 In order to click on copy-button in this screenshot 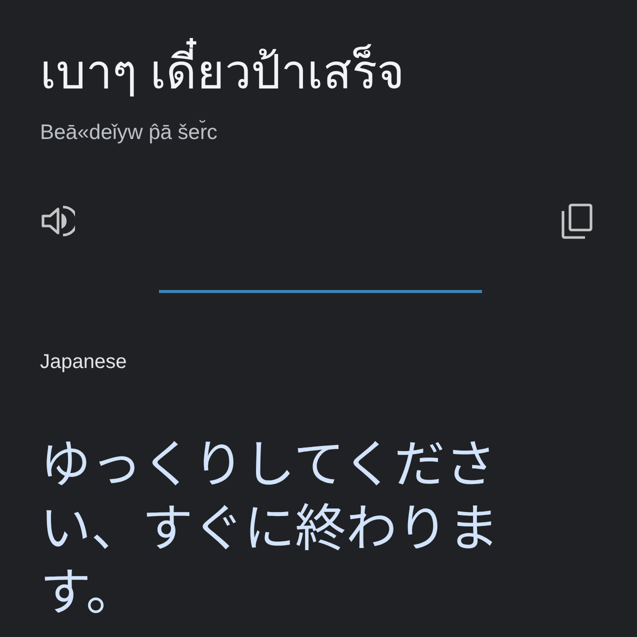, I will do `click(577, 221)`.